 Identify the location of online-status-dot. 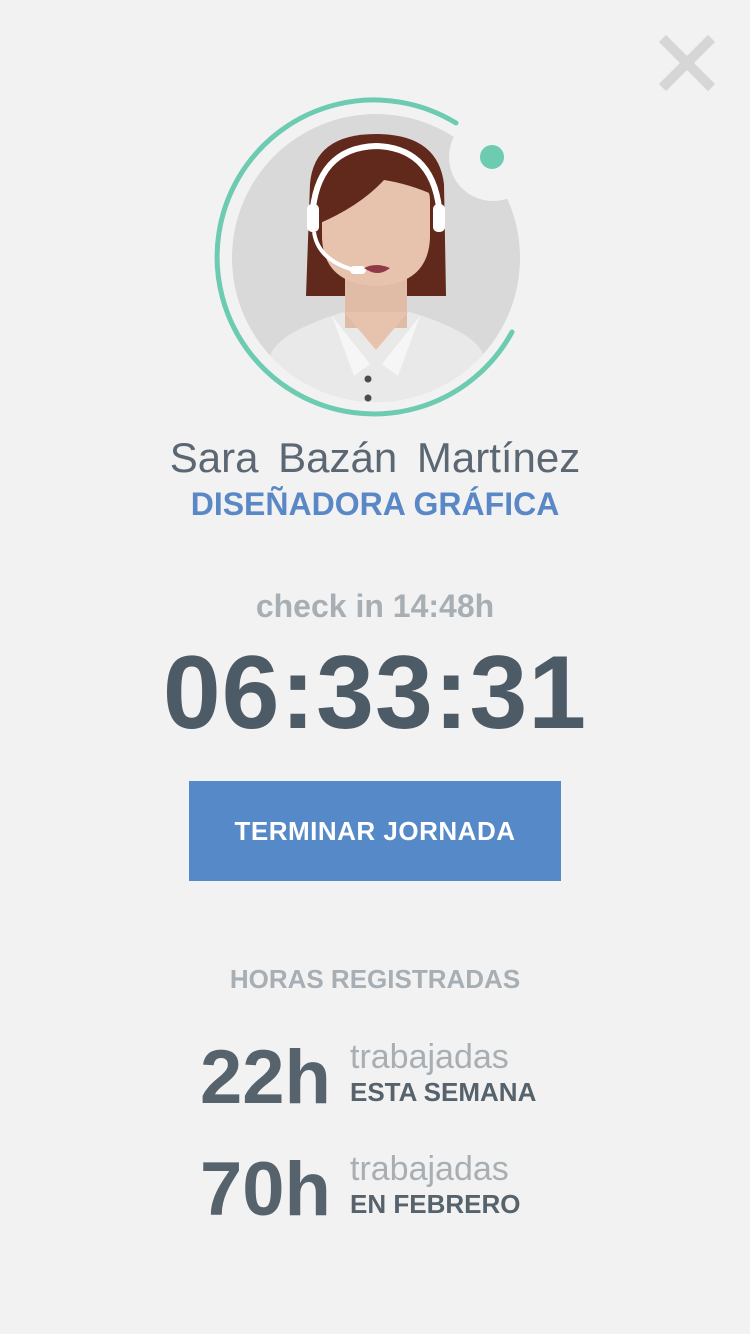
(492, 157).